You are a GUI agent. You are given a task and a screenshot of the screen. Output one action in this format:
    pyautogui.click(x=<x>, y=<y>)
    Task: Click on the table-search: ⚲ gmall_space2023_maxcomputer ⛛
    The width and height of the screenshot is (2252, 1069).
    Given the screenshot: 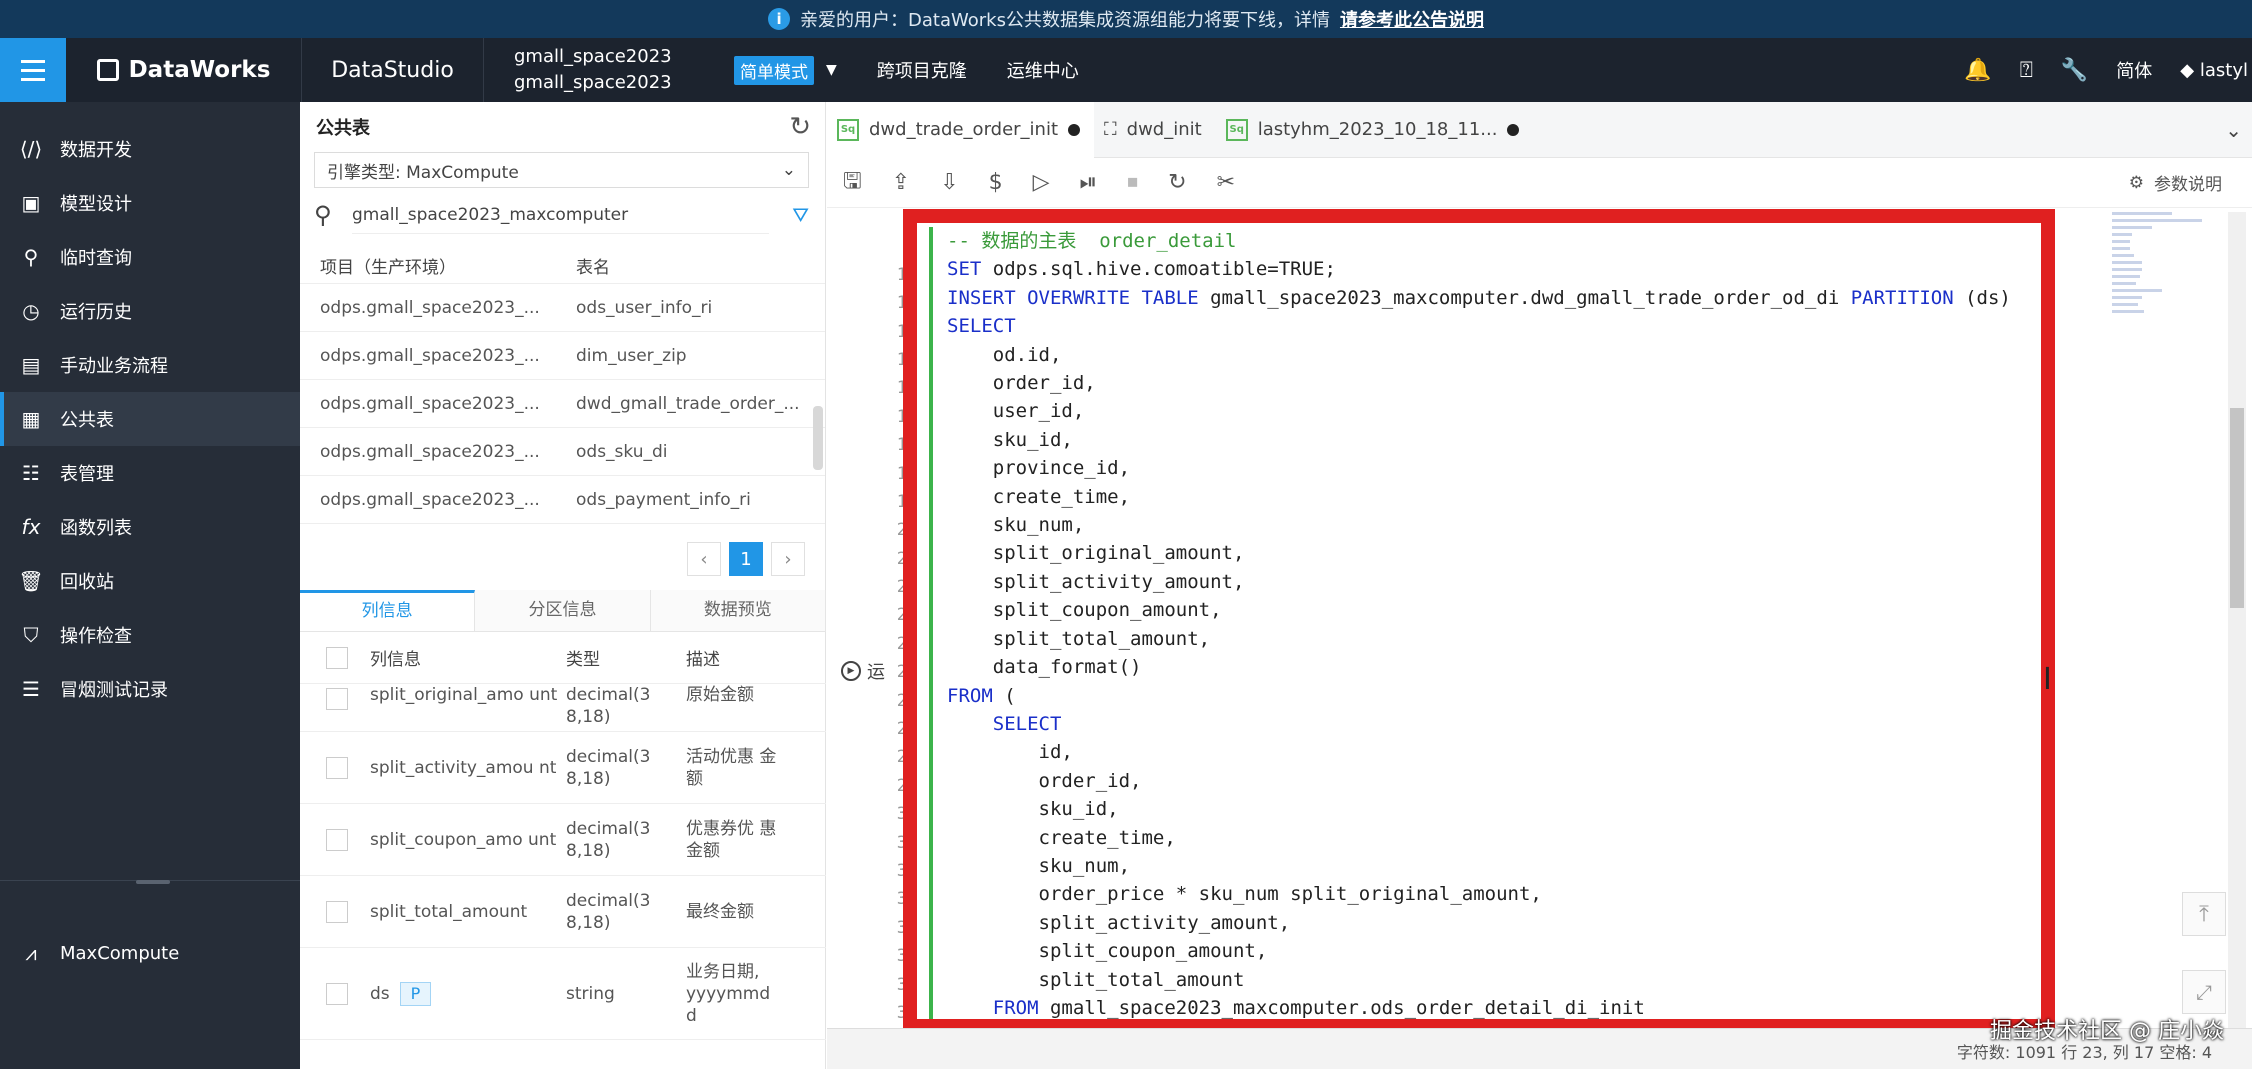 What is the action you would take?
    pyautogui.click(x=561, y=215)
    